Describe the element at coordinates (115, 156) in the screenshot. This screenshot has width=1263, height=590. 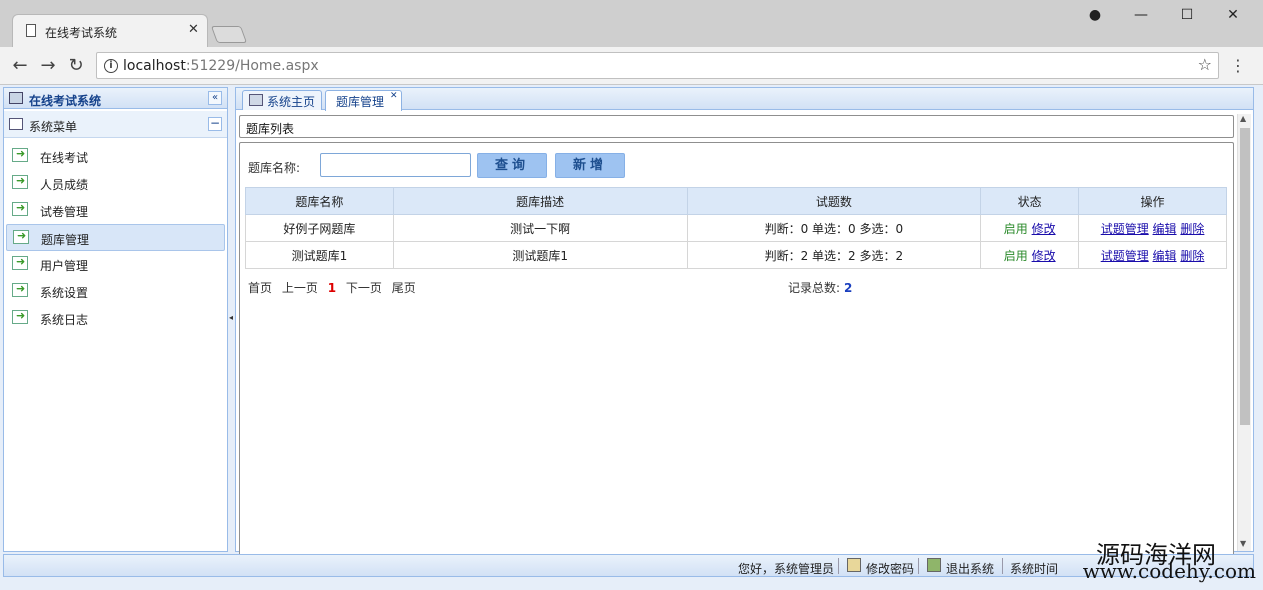
I see `sidebar-item: 在线考试` at that location.